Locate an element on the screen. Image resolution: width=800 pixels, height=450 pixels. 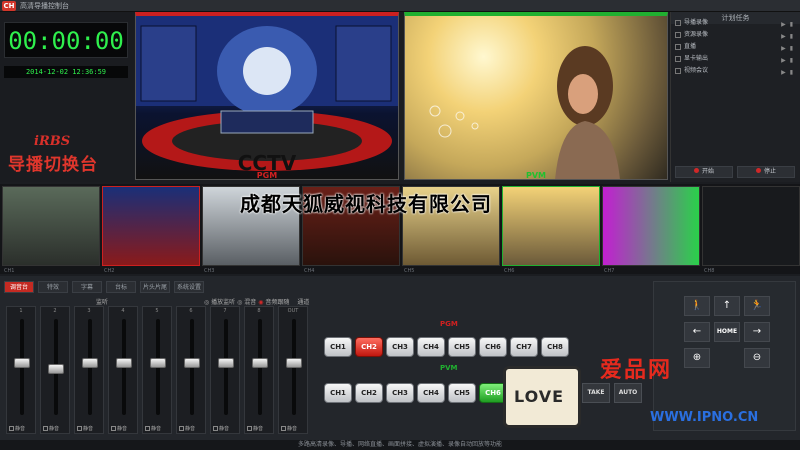
tab-effects: 特效 is located at coordinates (53, 287).